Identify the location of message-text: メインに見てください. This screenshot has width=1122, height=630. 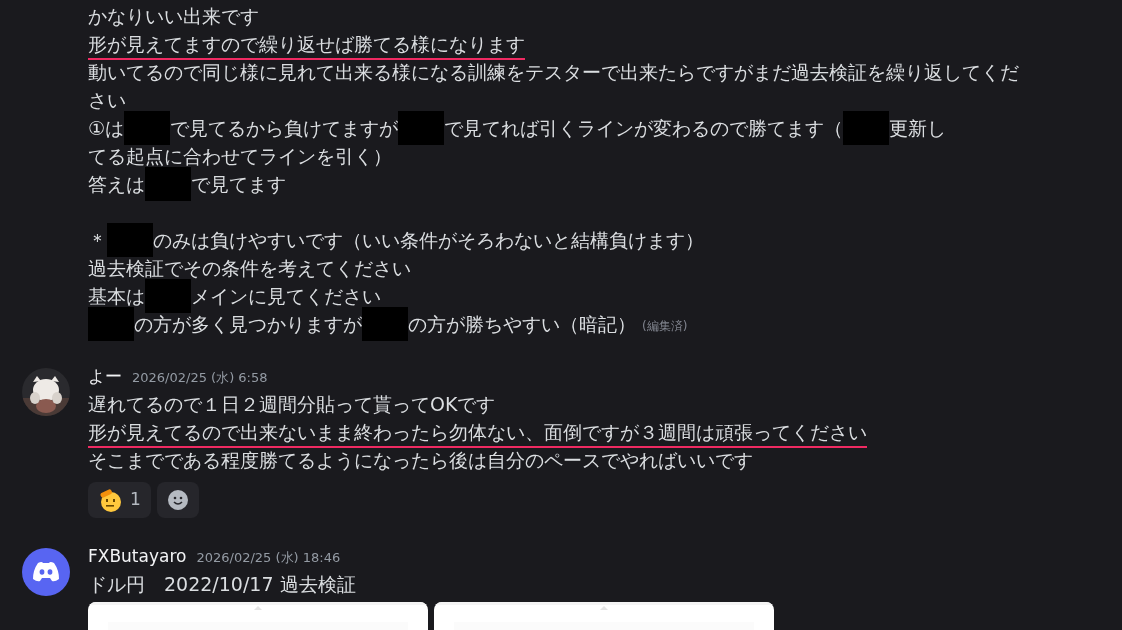
(286, 296).